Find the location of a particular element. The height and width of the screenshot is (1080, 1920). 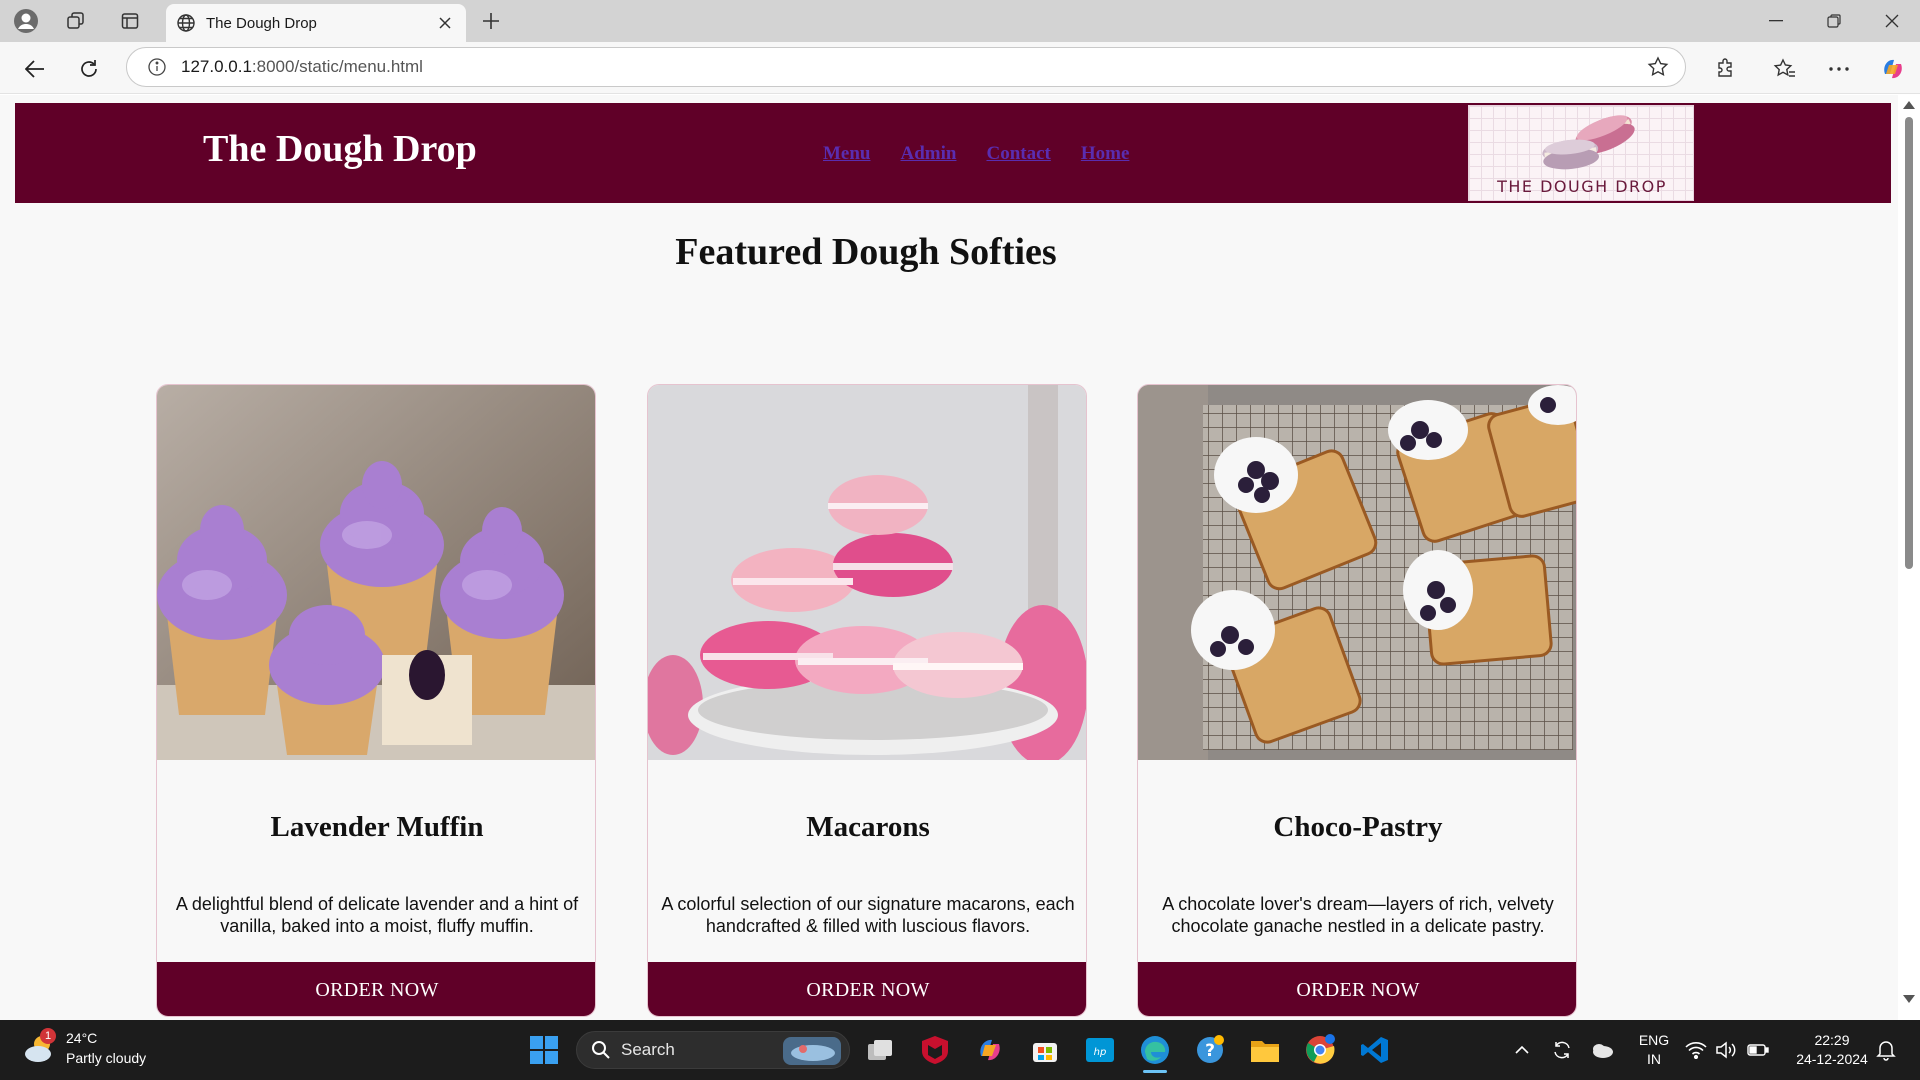

close-tab-icon is located at coordinates (445, 23).